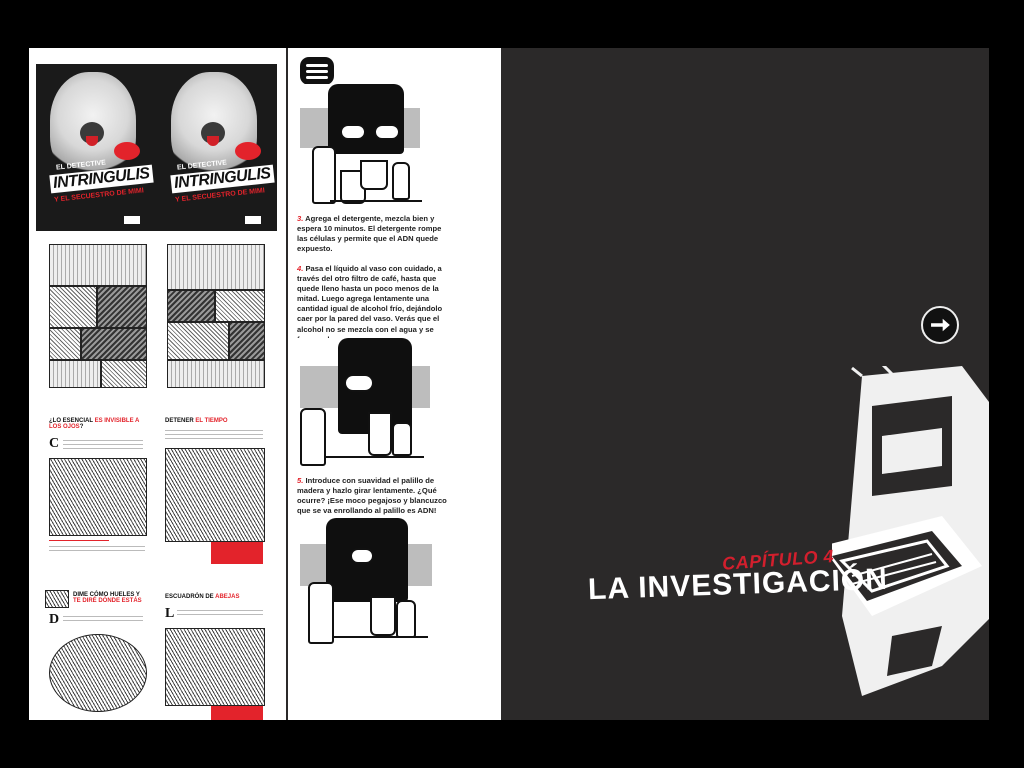  I want to click on step-illustration-stirring, so click(366, 581).